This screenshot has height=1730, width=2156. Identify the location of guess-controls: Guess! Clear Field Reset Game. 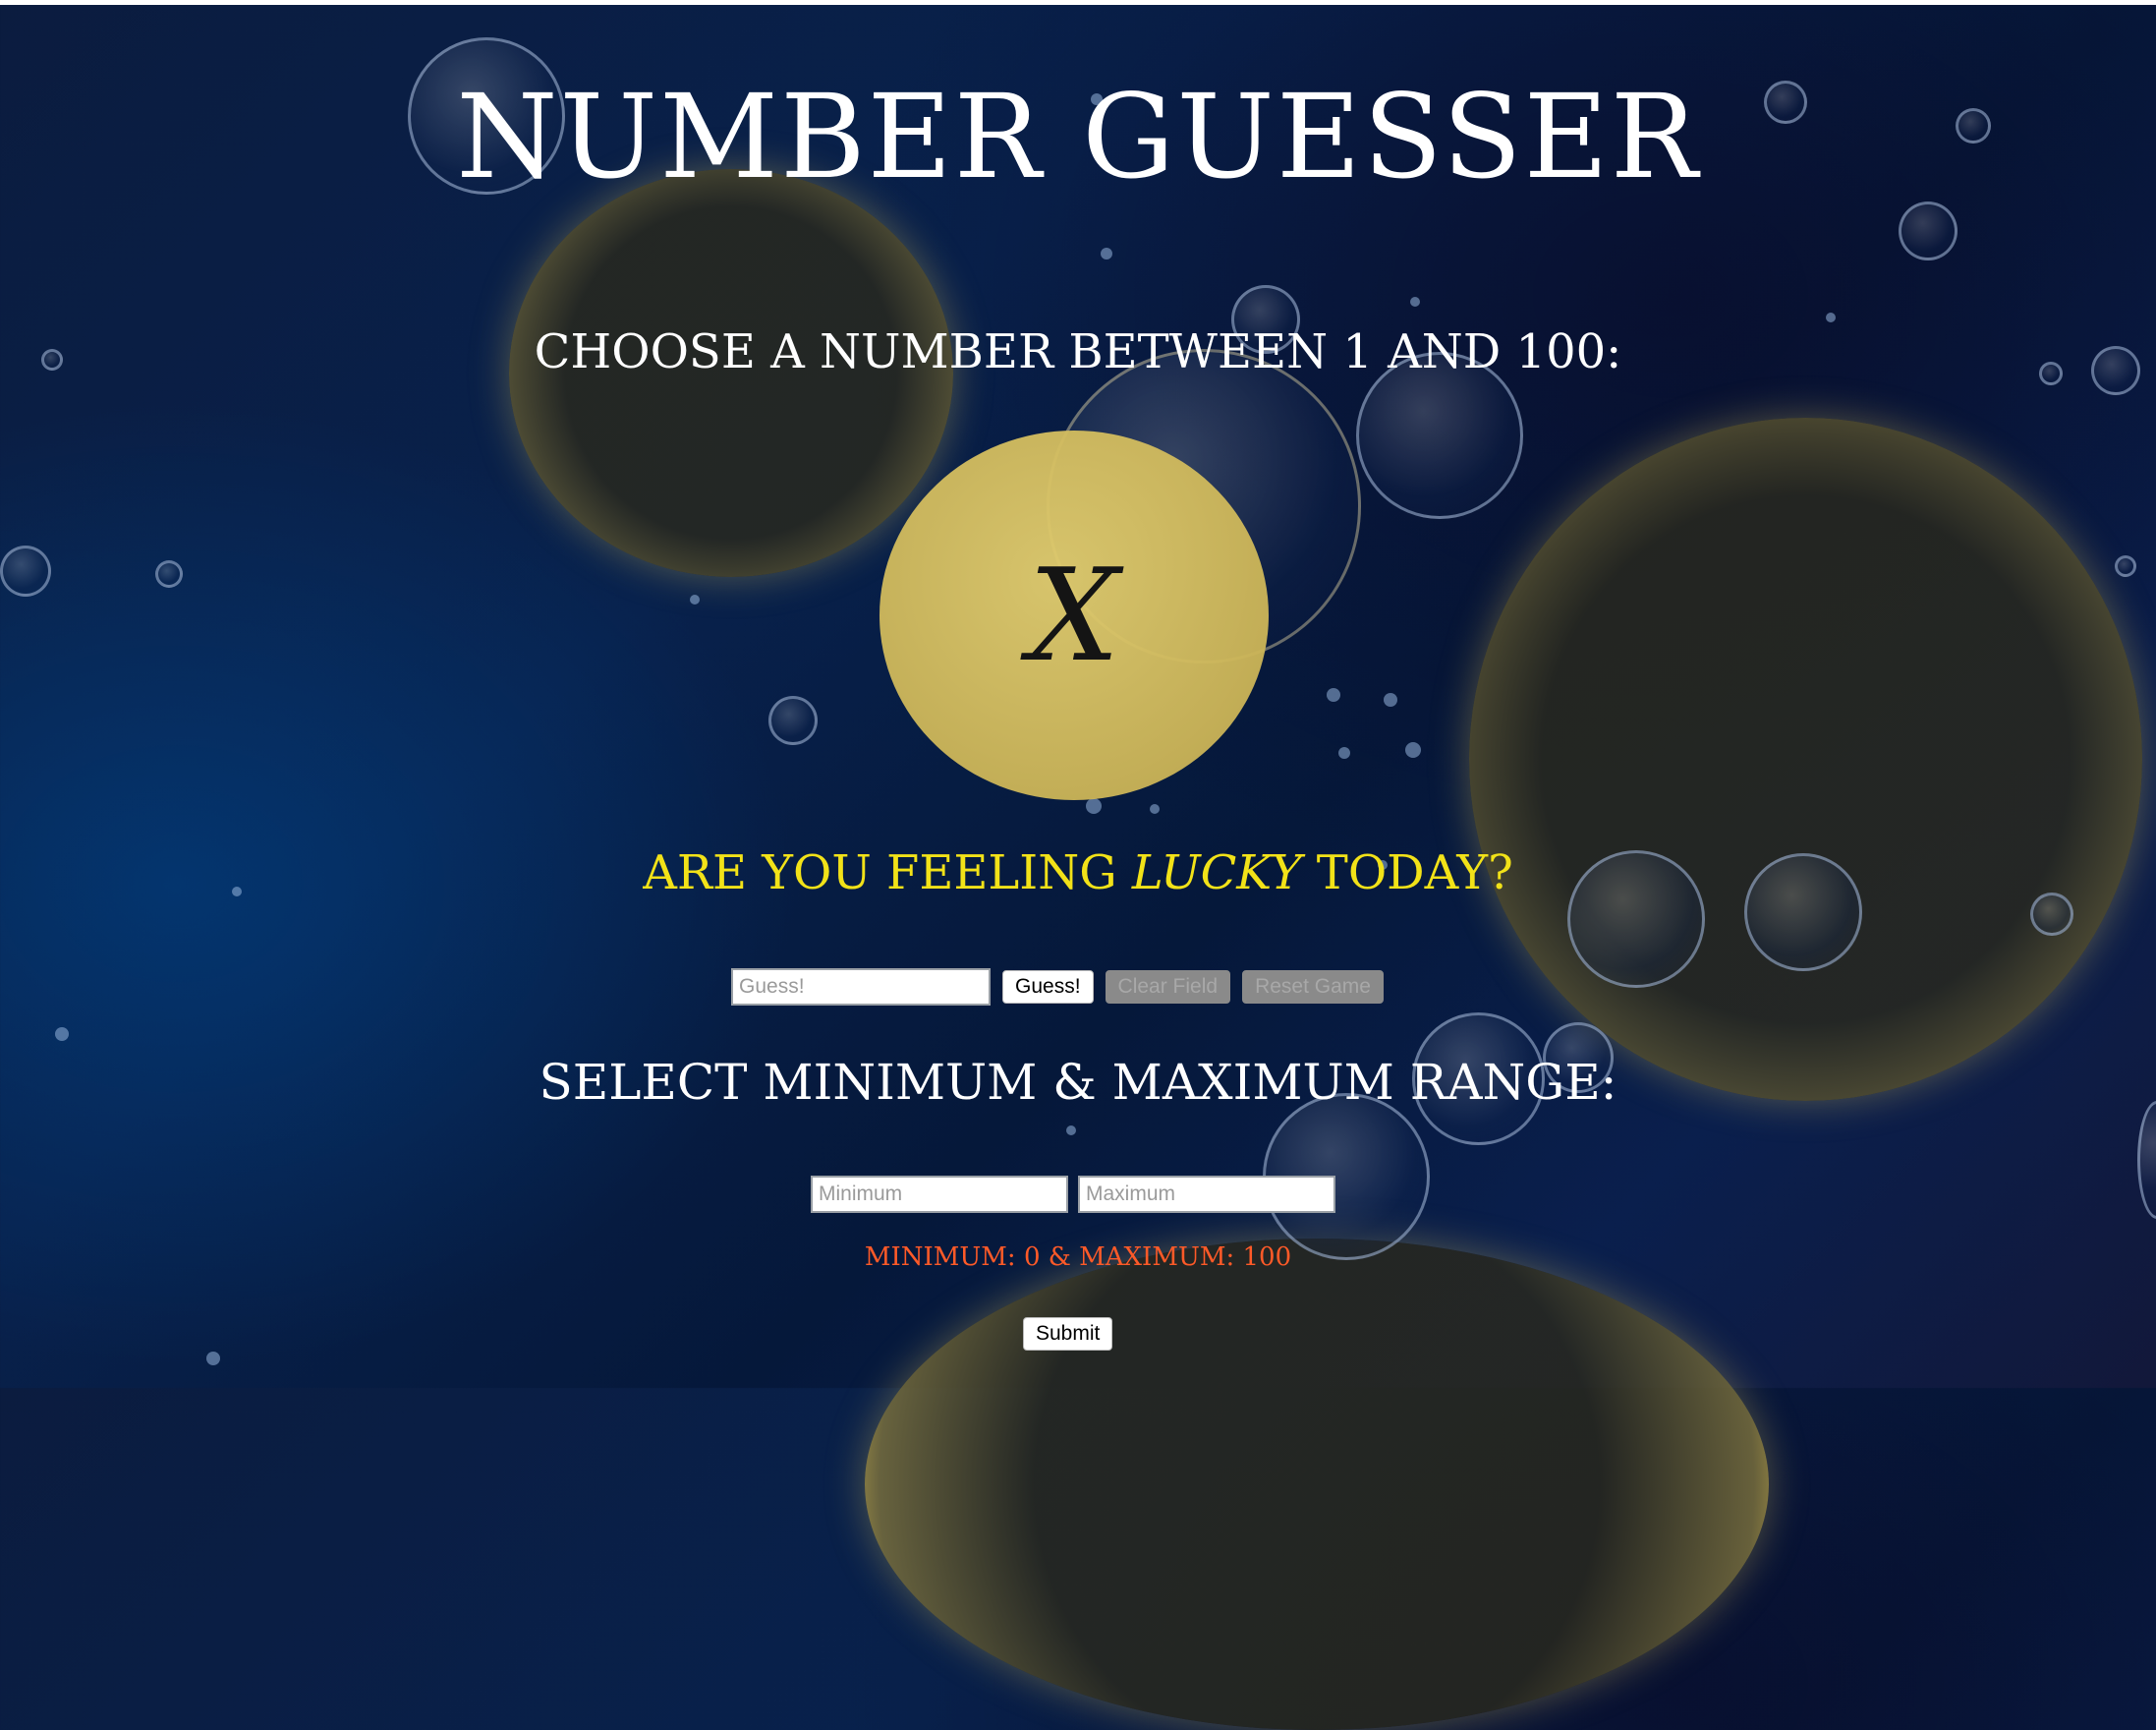
(1057, 987).